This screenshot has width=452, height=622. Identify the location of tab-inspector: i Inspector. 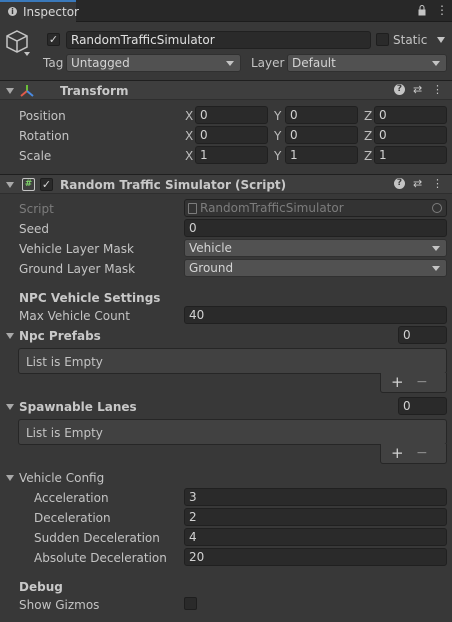
(39, 11).